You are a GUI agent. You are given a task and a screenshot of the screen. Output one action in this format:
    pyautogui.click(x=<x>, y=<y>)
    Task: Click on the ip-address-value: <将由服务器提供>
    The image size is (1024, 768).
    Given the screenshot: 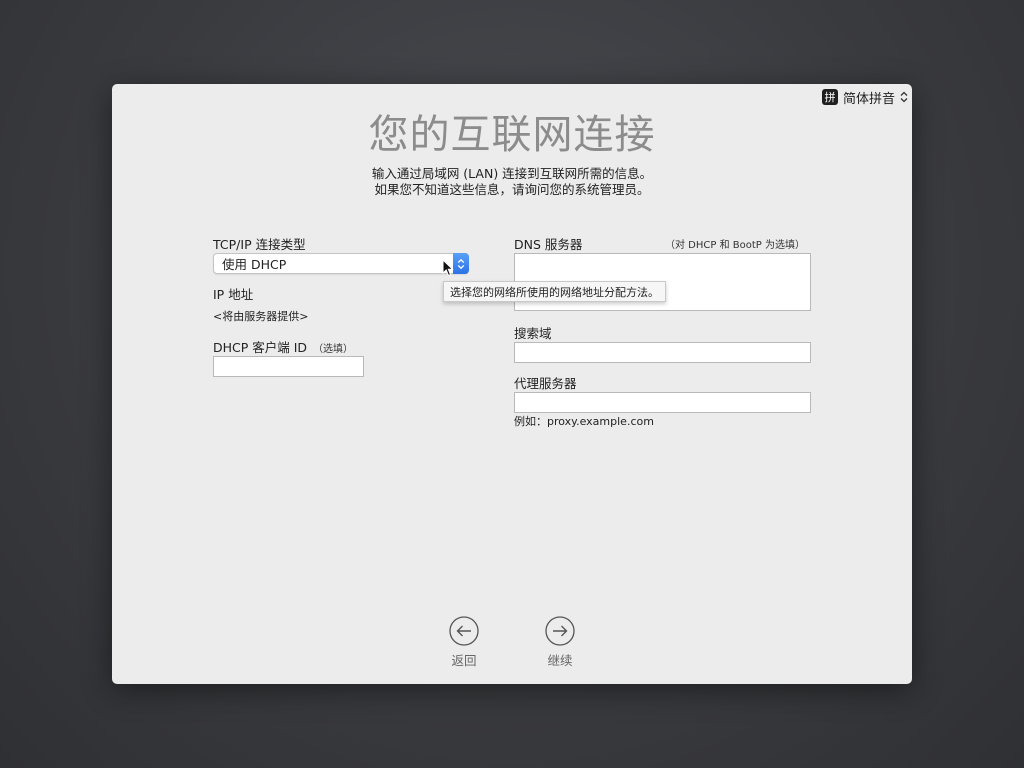 What is the action you would take?
    pyautogui.click(x=261, y=316)
    